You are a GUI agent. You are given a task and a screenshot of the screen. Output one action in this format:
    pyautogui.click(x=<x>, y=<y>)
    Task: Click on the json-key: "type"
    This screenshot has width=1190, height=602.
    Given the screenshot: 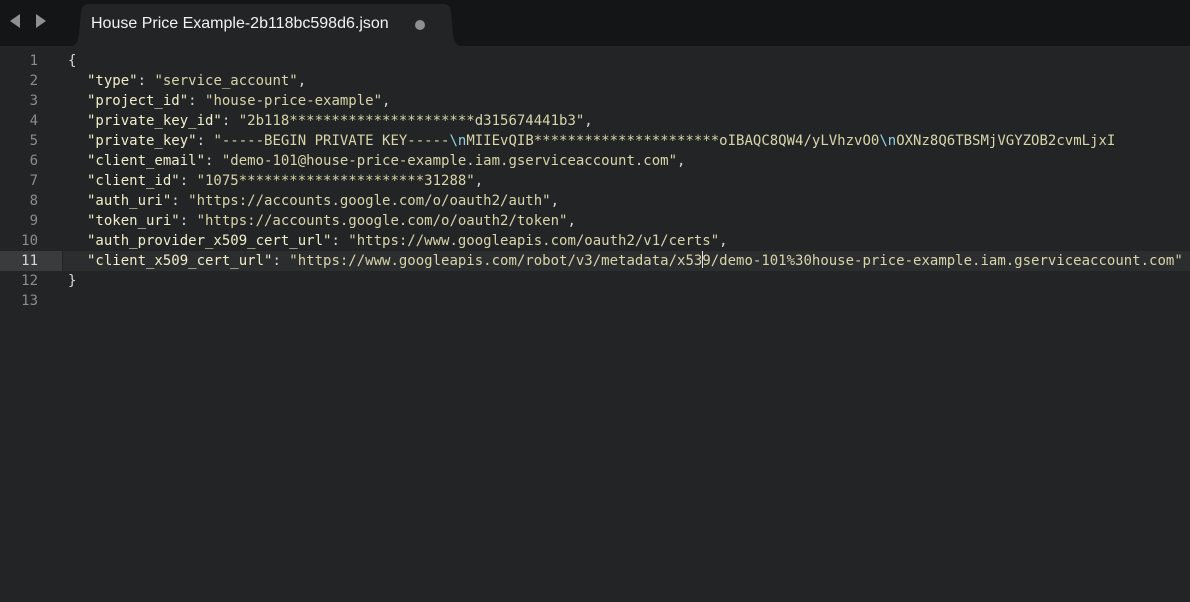 What is the action you would take?
    pyautogui.click(x=112, y=81)
    